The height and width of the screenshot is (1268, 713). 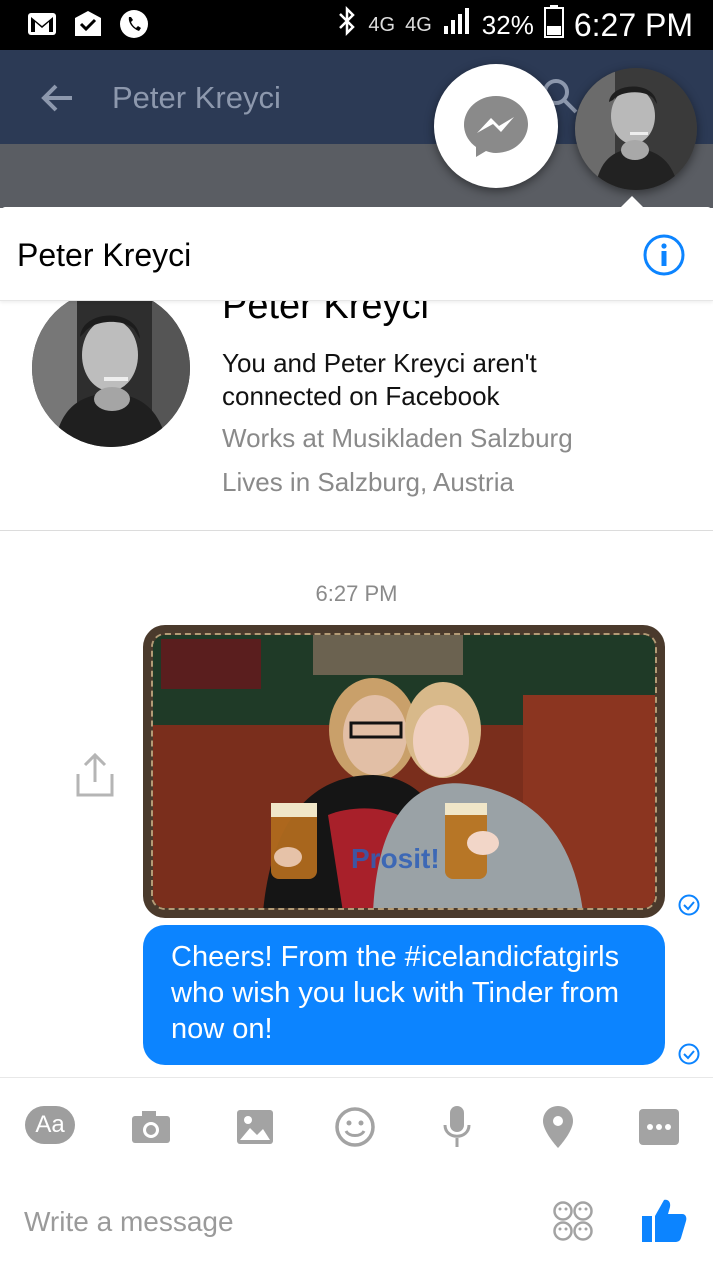 What do you see at coordinates (129, 1222) in the screenshot?
I see `message-input: Write a message` at bounding box center [129, 1222].